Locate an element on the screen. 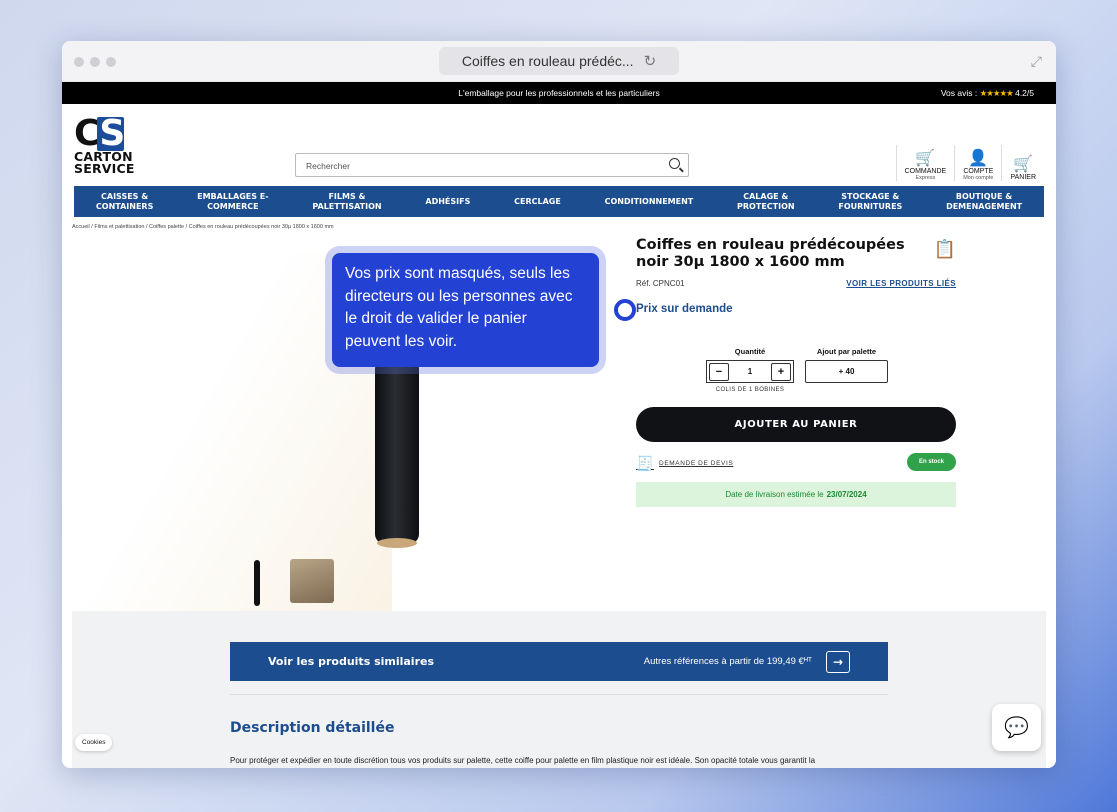  quantity-stepper: − 1 + is located at coordinates (750, 371).